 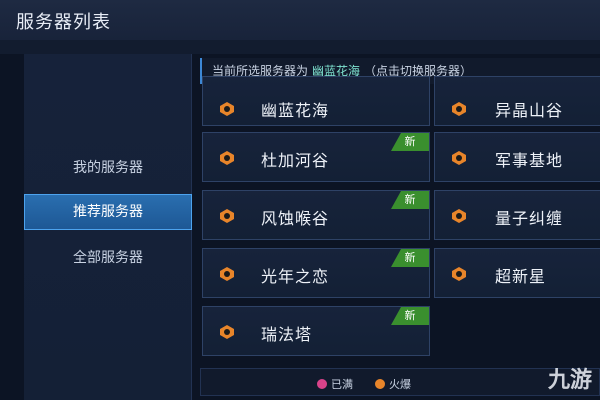 I want to click on full-dot-icon, so click(x=322, y=384).